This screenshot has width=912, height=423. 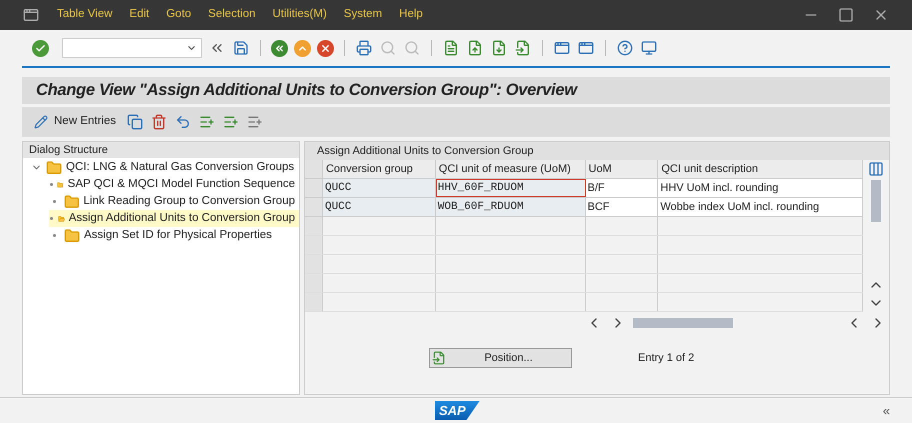 I want to click on pencil-icon, so click(x=41, y=122).